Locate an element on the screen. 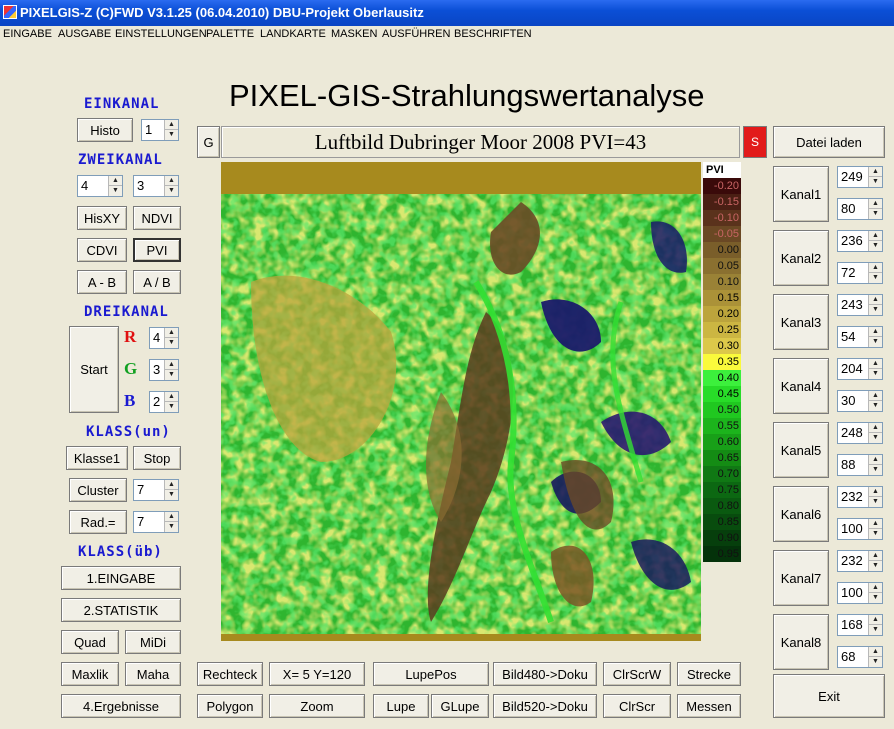  kanal3-upper-spinner: 243 ▲ ▼ is located at coordinates (860, 305).